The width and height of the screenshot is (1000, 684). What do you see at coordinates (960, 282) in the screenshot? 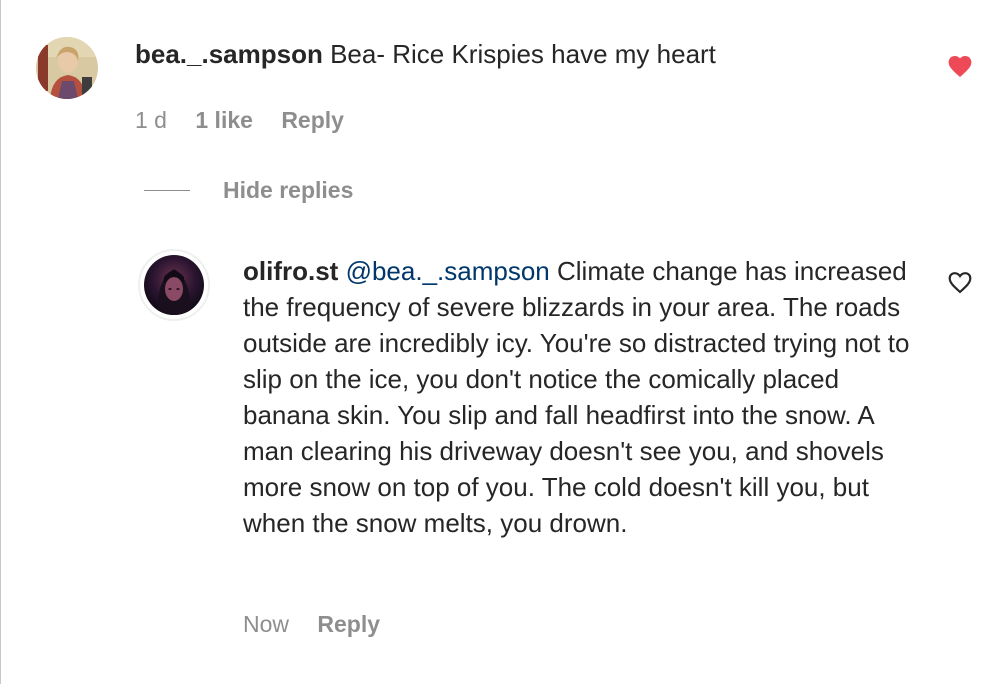
I see `heart-outline-icon` at bounding box center [960, 282].